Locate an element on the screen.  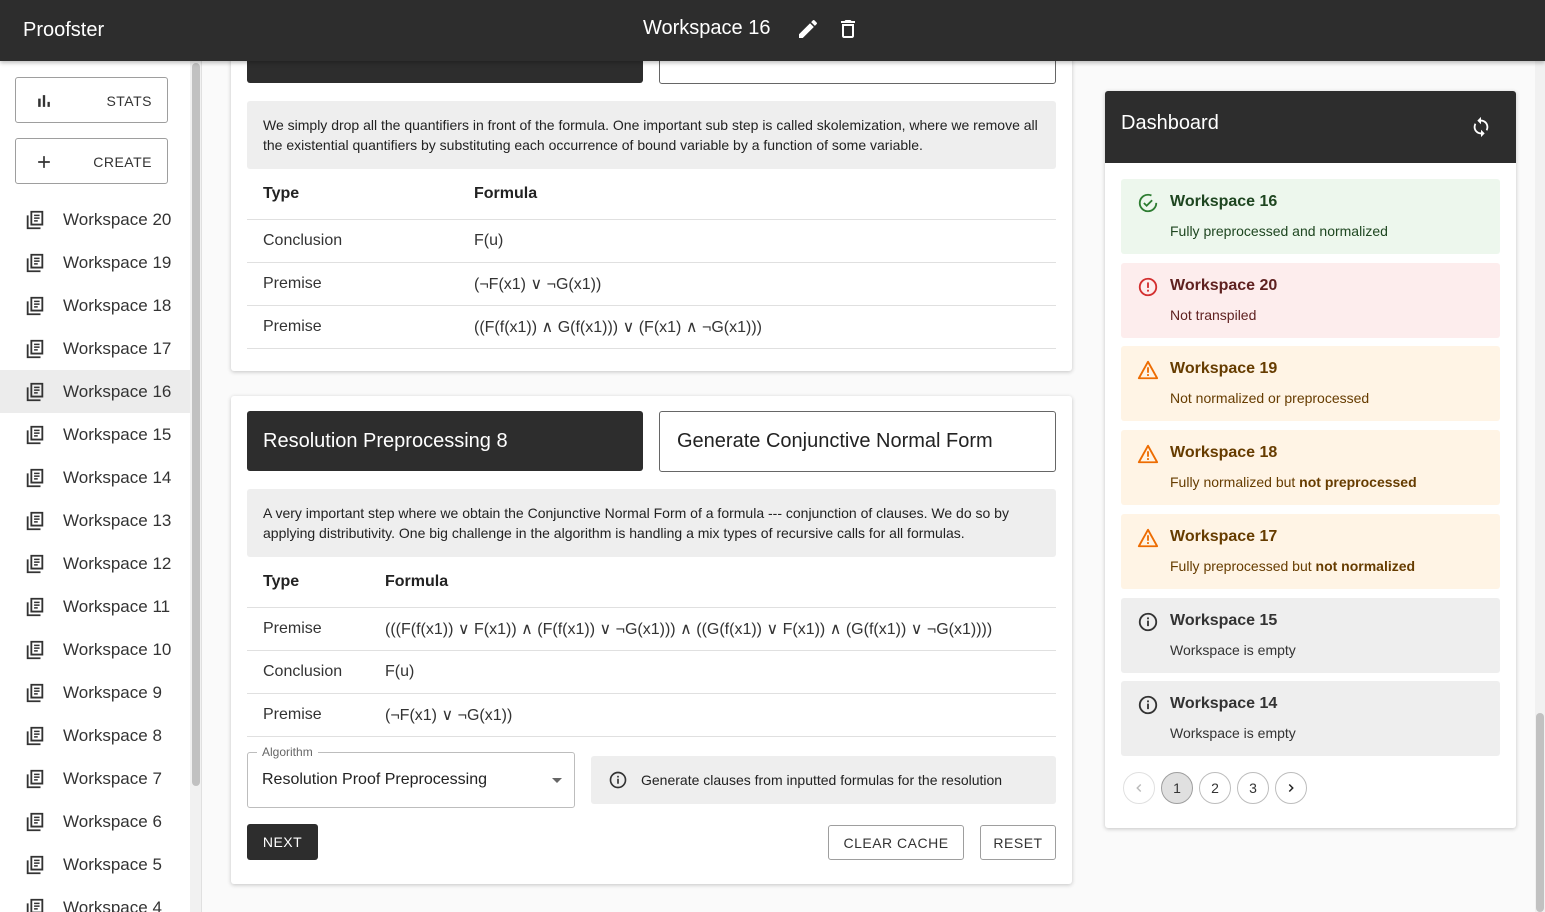
sidebar-item-workspace: Workspace 10 is located at coordinates (95, 649).